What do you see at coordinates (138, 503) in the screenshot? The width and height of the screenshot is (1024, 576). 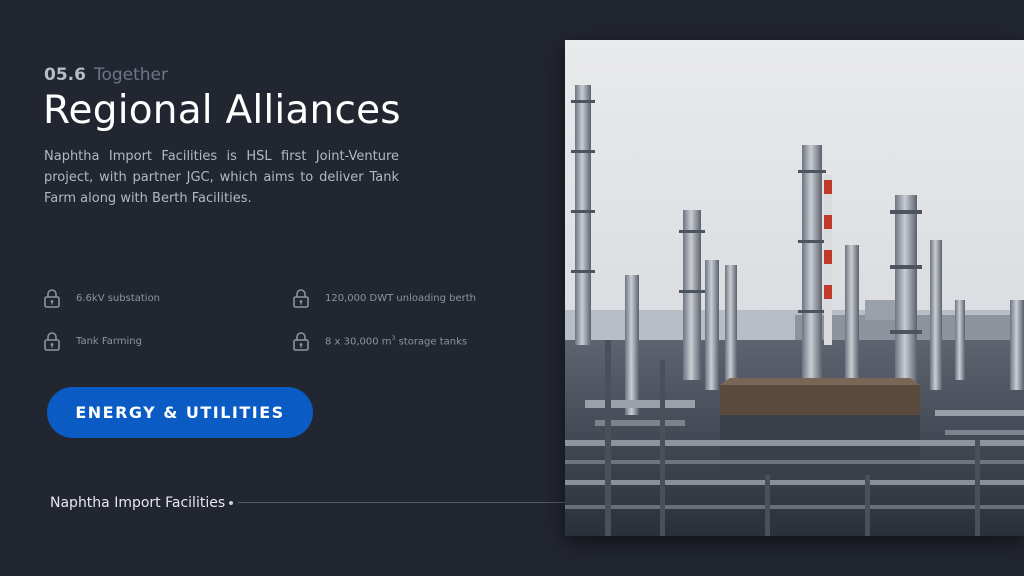 I see `photo-caption: Naphtha Import Facilities` at bounding box center [138, 503].